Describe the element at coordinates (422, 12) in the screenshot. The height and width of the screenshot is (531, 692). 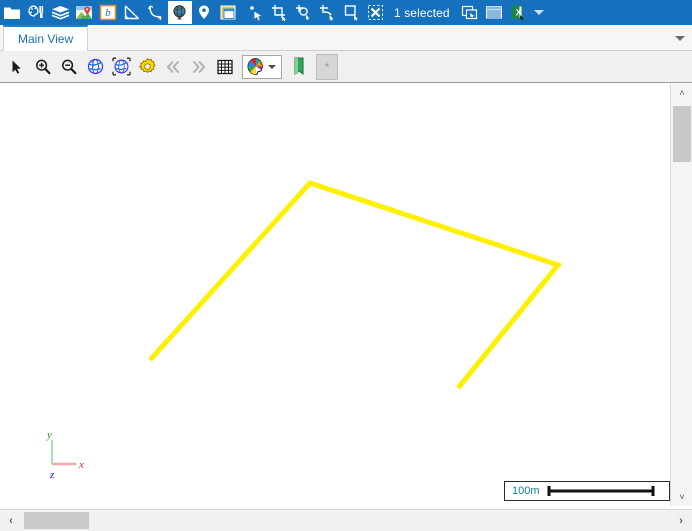
I see `selection-status: 1 selected` at that location.